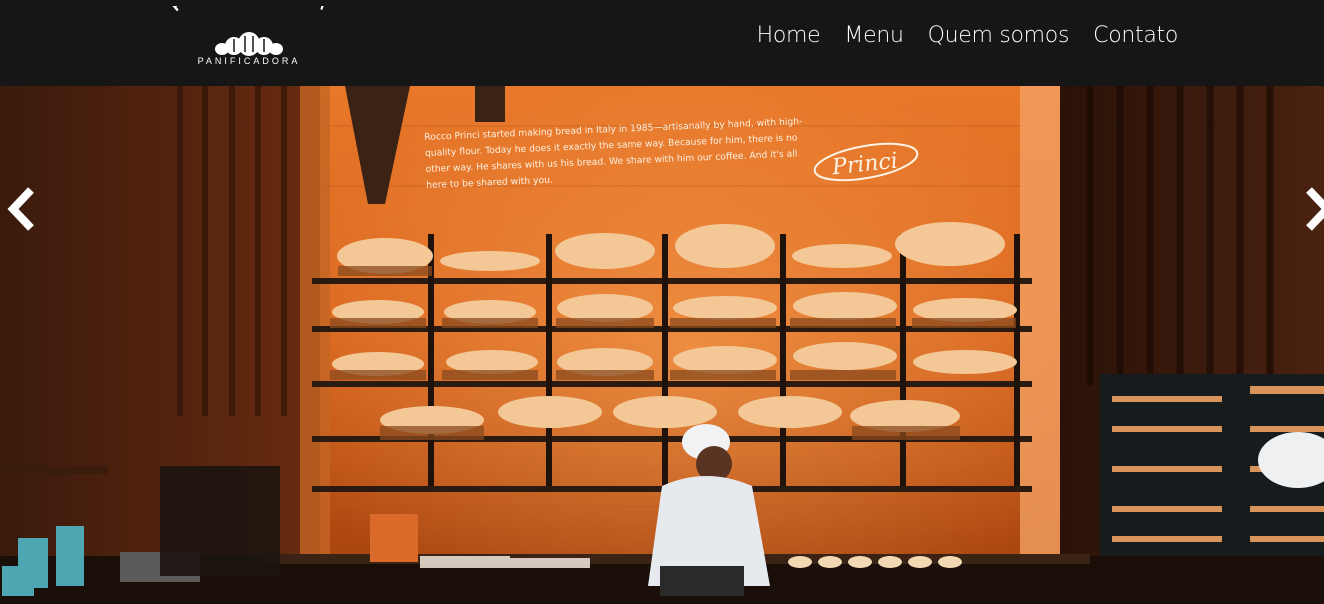 The height and width of the screenshot is (604, 1324). Describe the element at coordinates (999, 36) in the screenshot. I see `nav-quem-somos-link: Quem somos` at that location.